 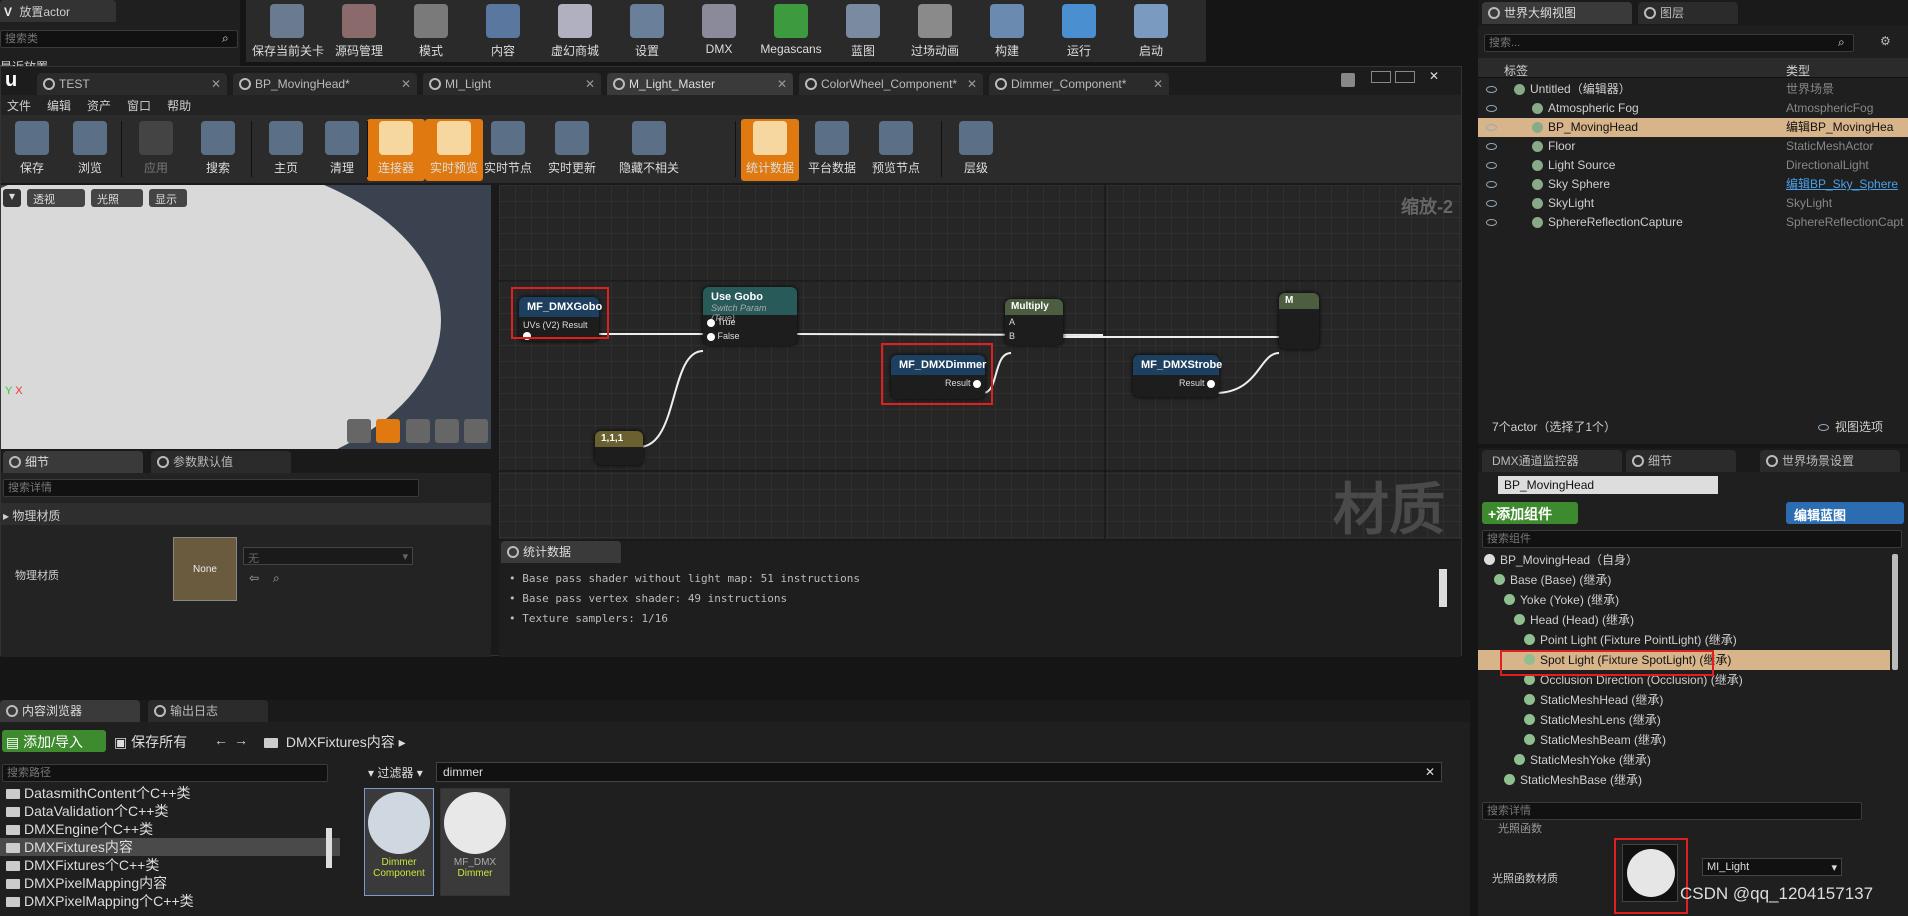 What do you see at coordinates (1177, 376) in the screenshot?
I see `node-mf-dmxstrobe: MF_DMXStrobe Result` at bounding box center [1177, 376].